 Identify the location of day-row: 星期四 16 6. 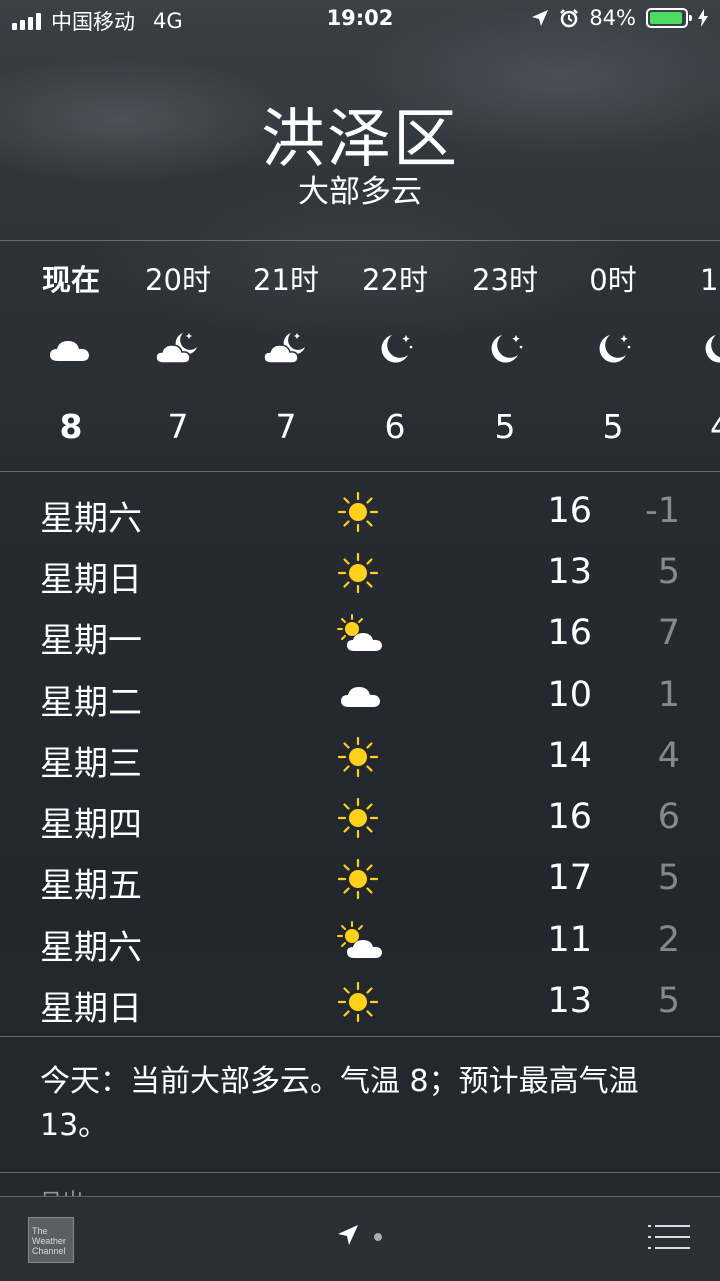
(360, 817).